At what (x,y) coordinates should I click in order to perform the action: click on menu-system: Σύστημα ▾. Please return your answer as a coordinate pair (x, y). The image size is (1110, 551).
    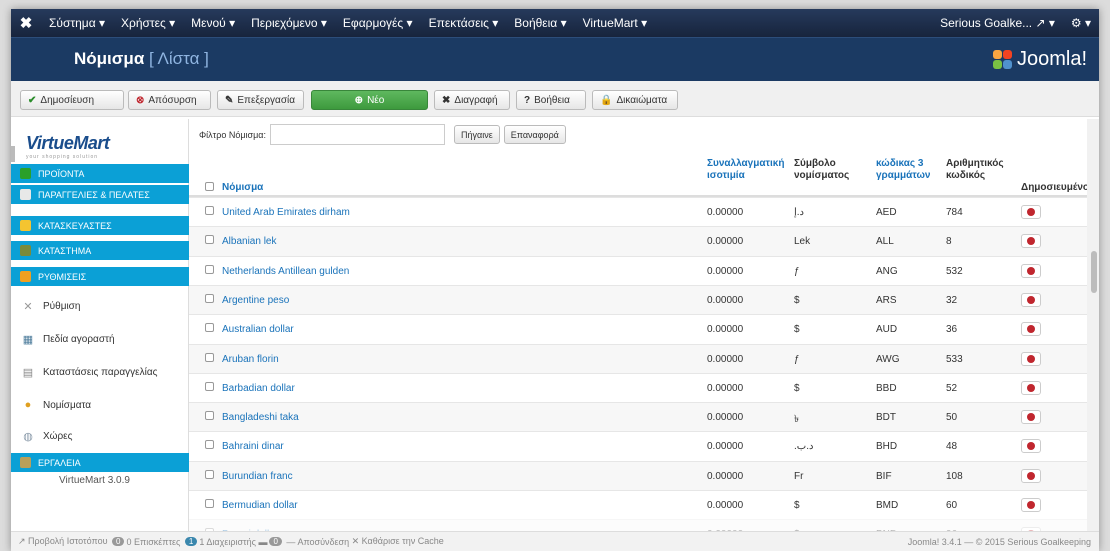
    Looking at the image, I should click on (77, 23).